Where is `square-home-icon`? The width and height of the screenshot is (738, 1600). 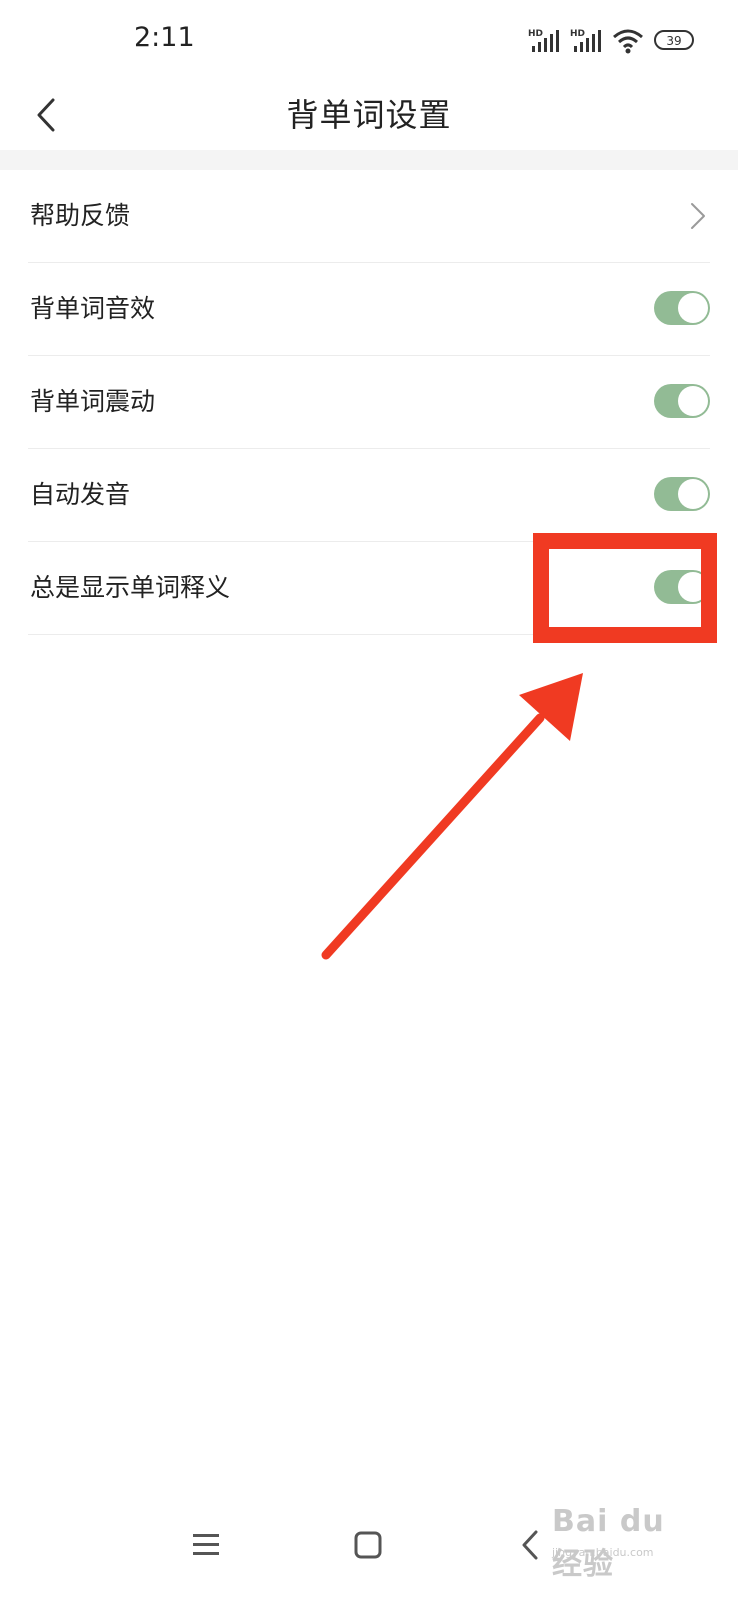
square-home-icon is located at coordinates (368, 1545).